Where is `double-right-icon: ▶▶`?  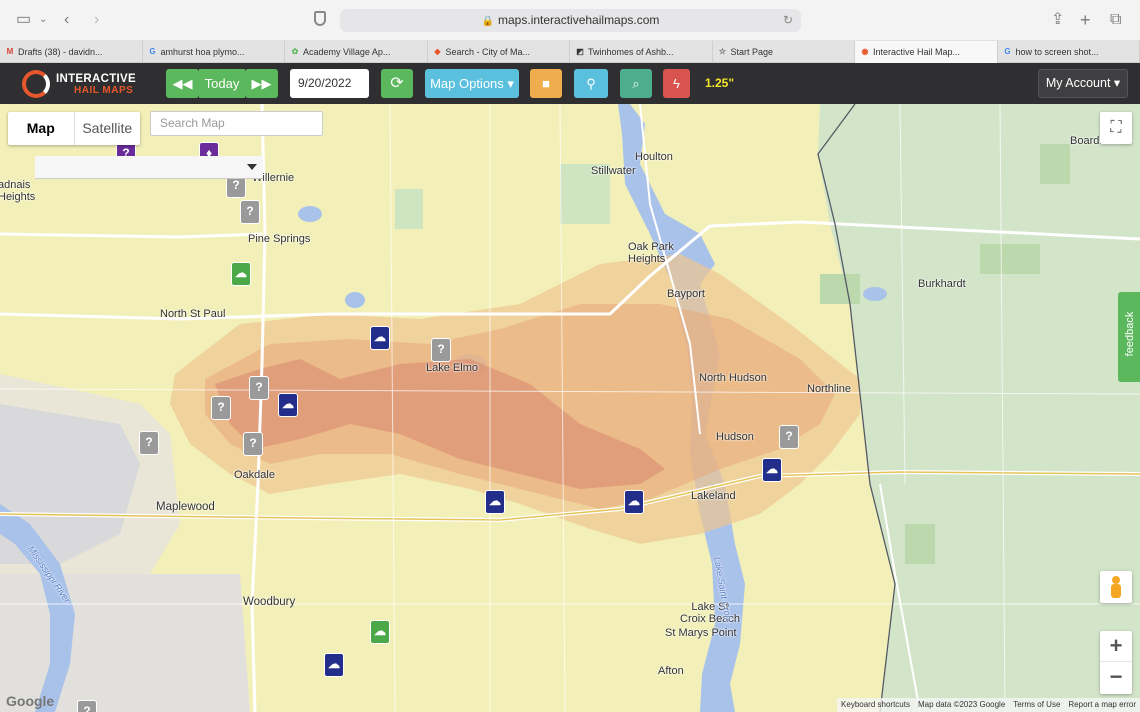
double-right-icon: ▶▶ is located at coordinates (261, 83).